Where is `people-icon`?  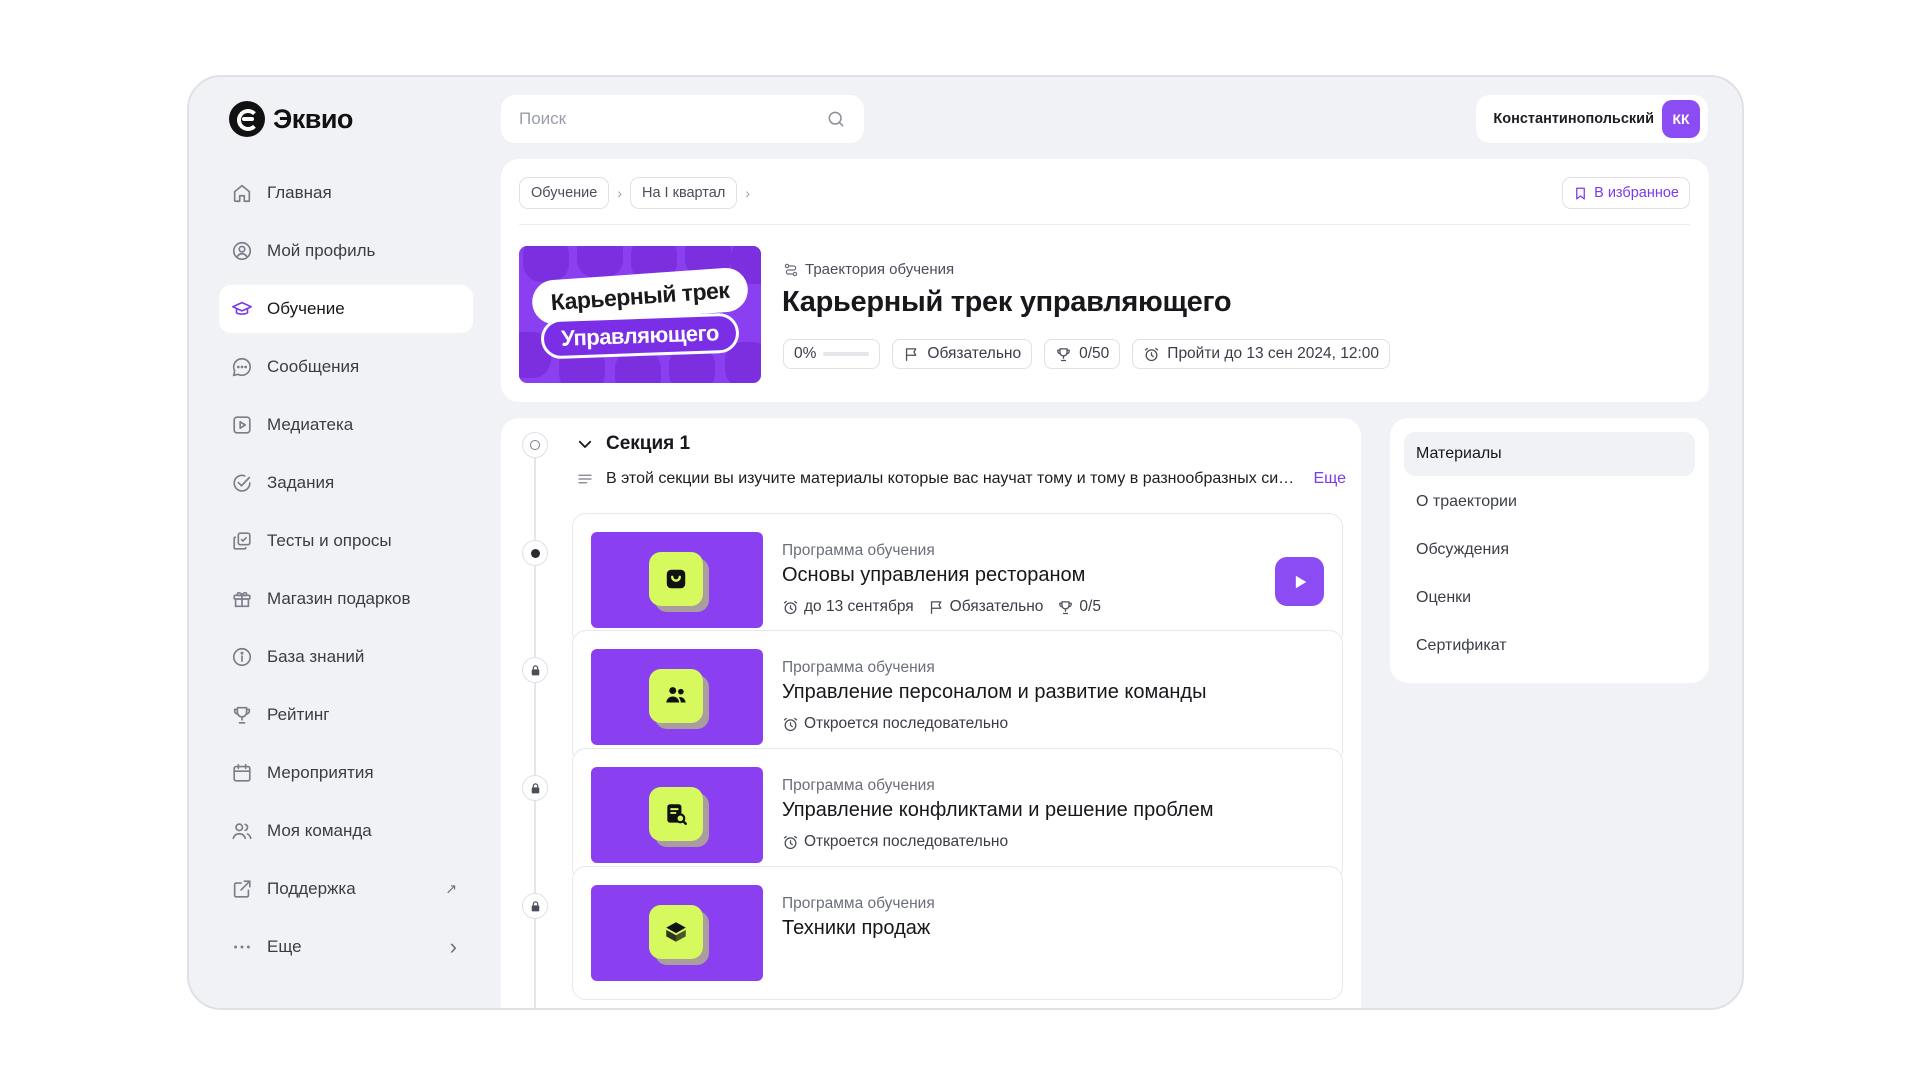 people-icon is located at coordinates (676, 695).